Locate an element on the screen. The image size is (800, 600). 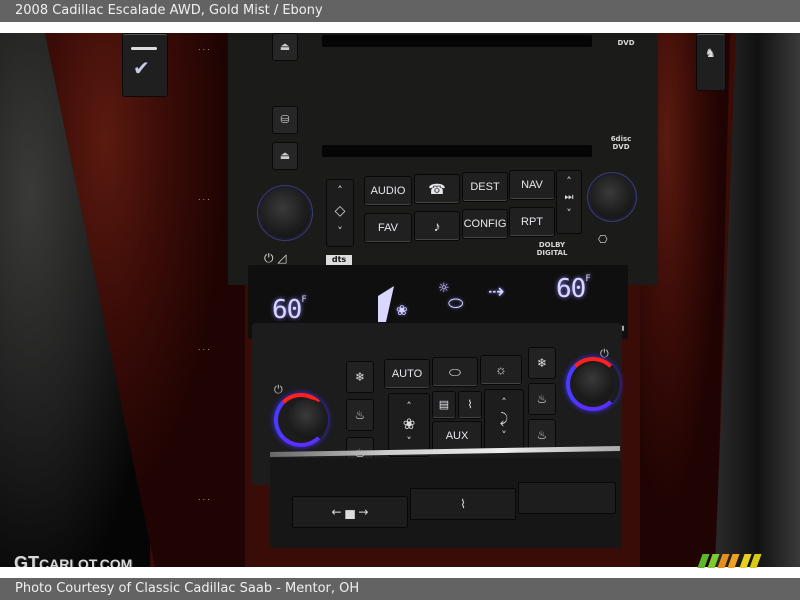
dest-button: DEST is located at coordinates (485, 187).